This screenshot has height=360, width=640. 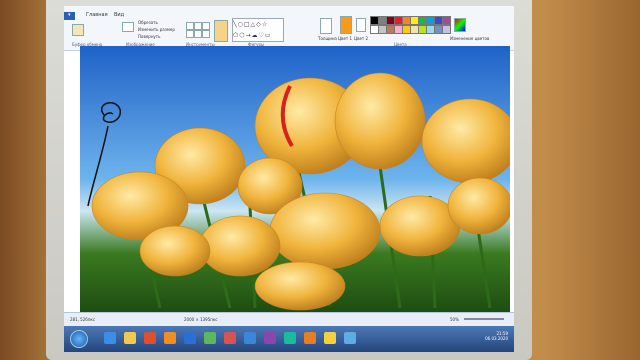 I want to click on pencil-icon, so click(x=190, y=26).